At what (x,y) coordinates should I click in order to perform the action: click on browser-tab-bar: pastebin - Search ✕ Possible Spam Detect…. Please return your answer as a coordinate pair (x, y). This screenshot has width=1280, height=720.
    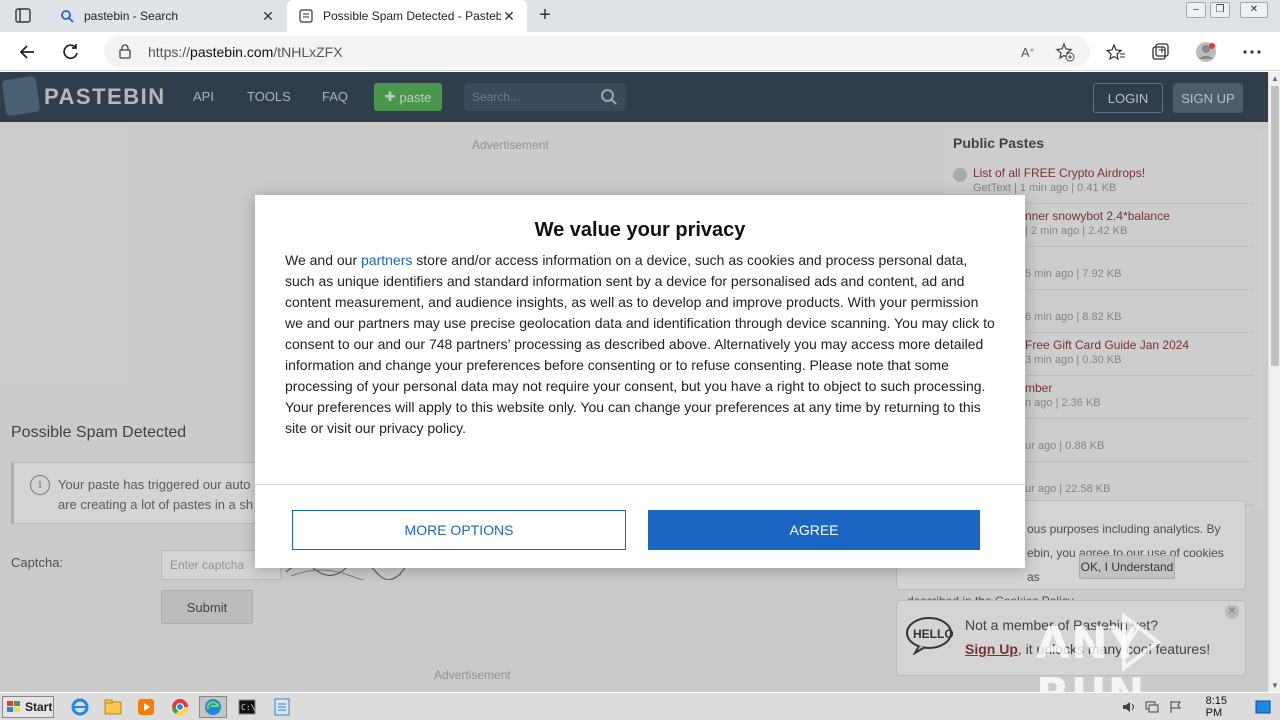
    Looking at the image, I should click on (640, 16).